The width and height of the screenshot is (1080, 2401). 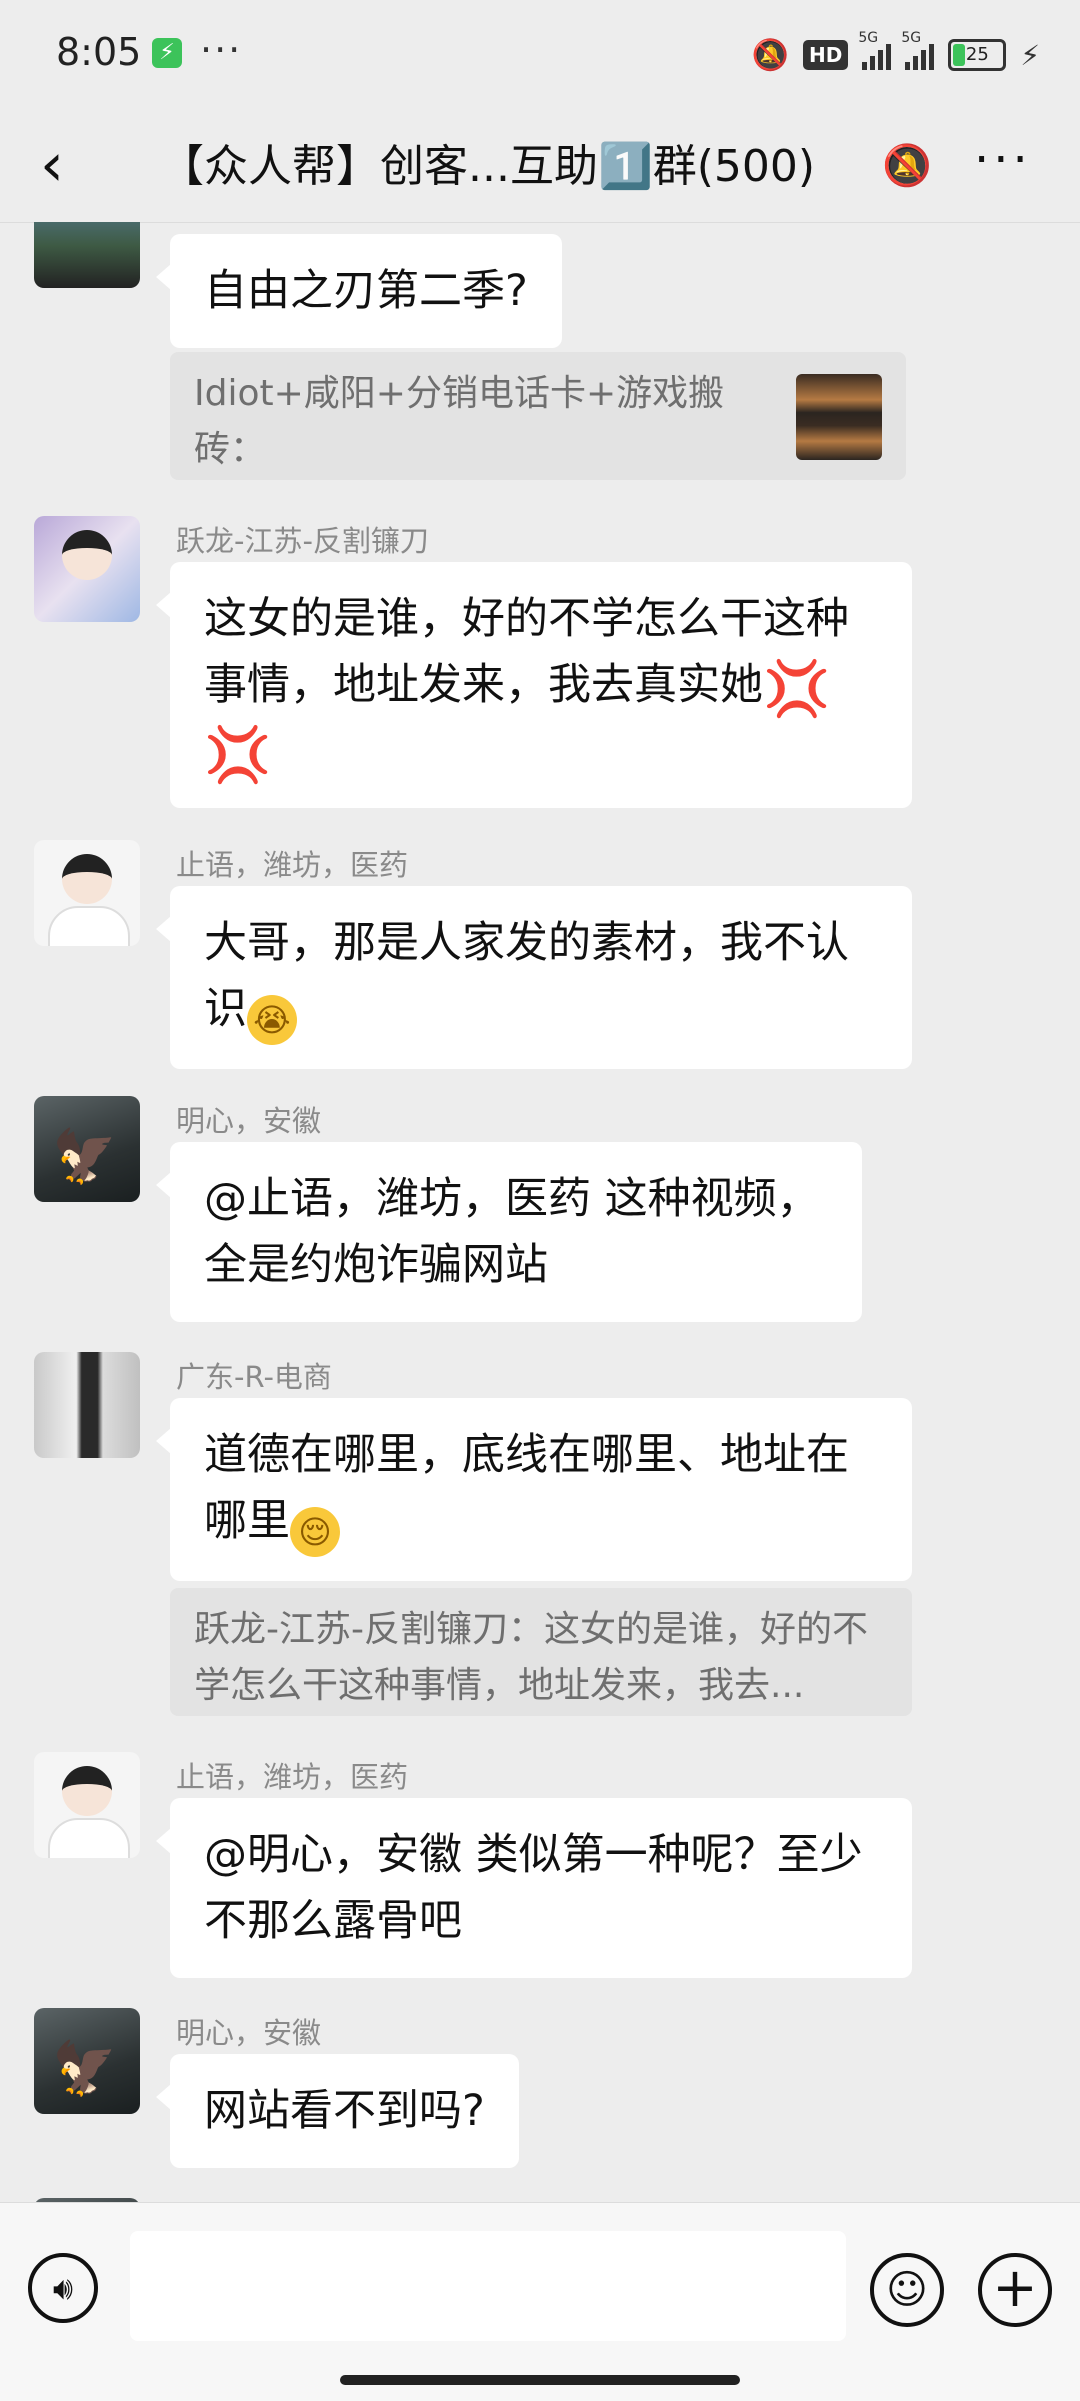 What do you see at coordinates (1030, 55) in the screenshot?
I see `charging-icon: ⚡` at bounding box center [1030, 55].